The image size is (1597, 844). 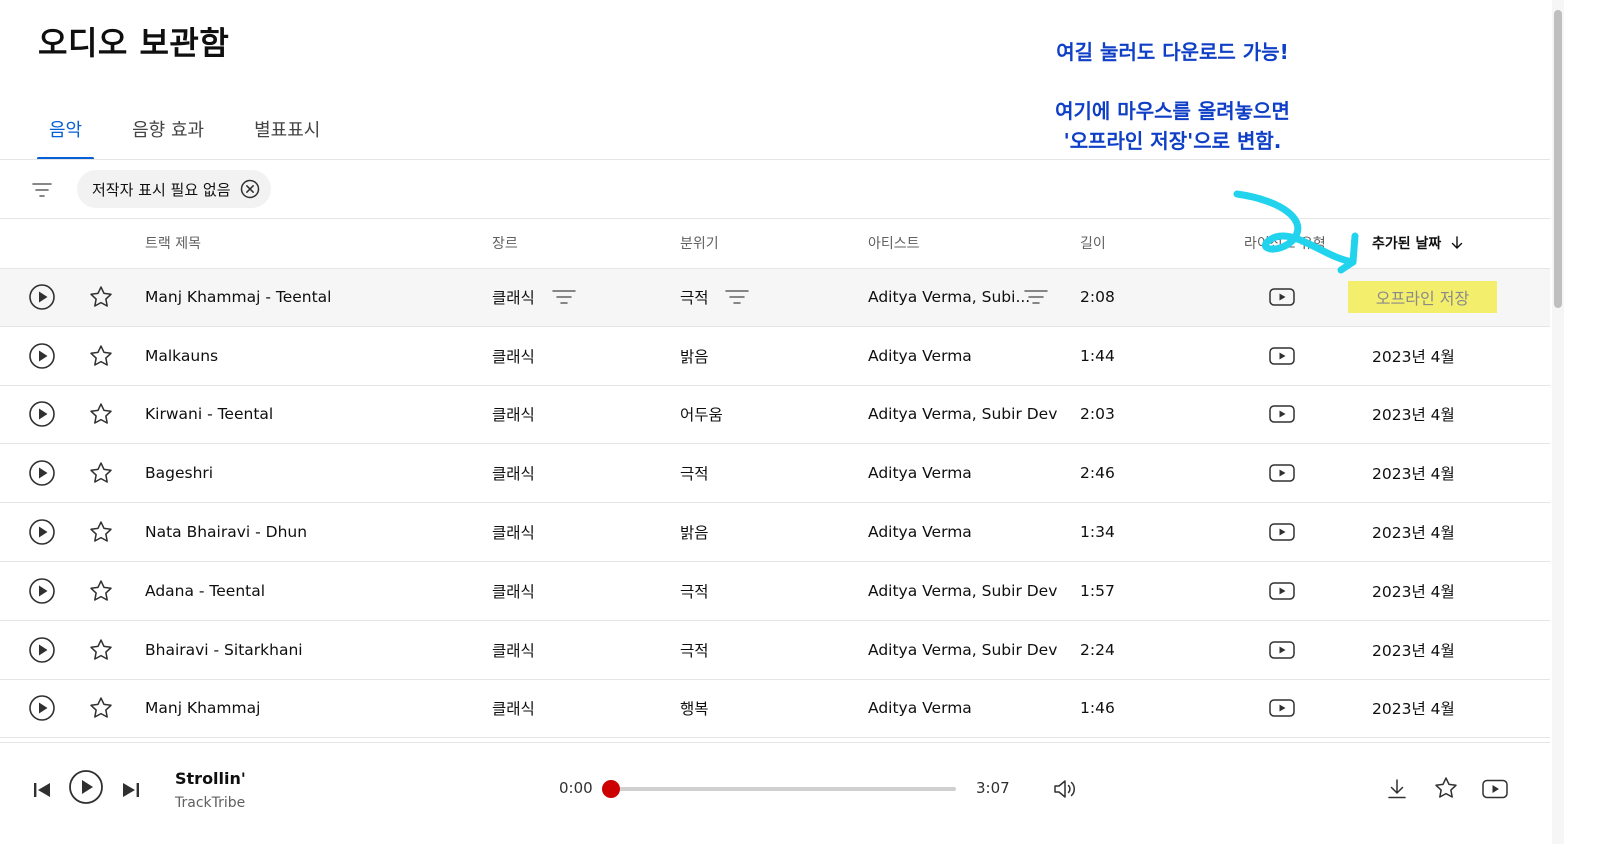 I want to click on track-title: Adana - Teental, so click(x=205, y=591).